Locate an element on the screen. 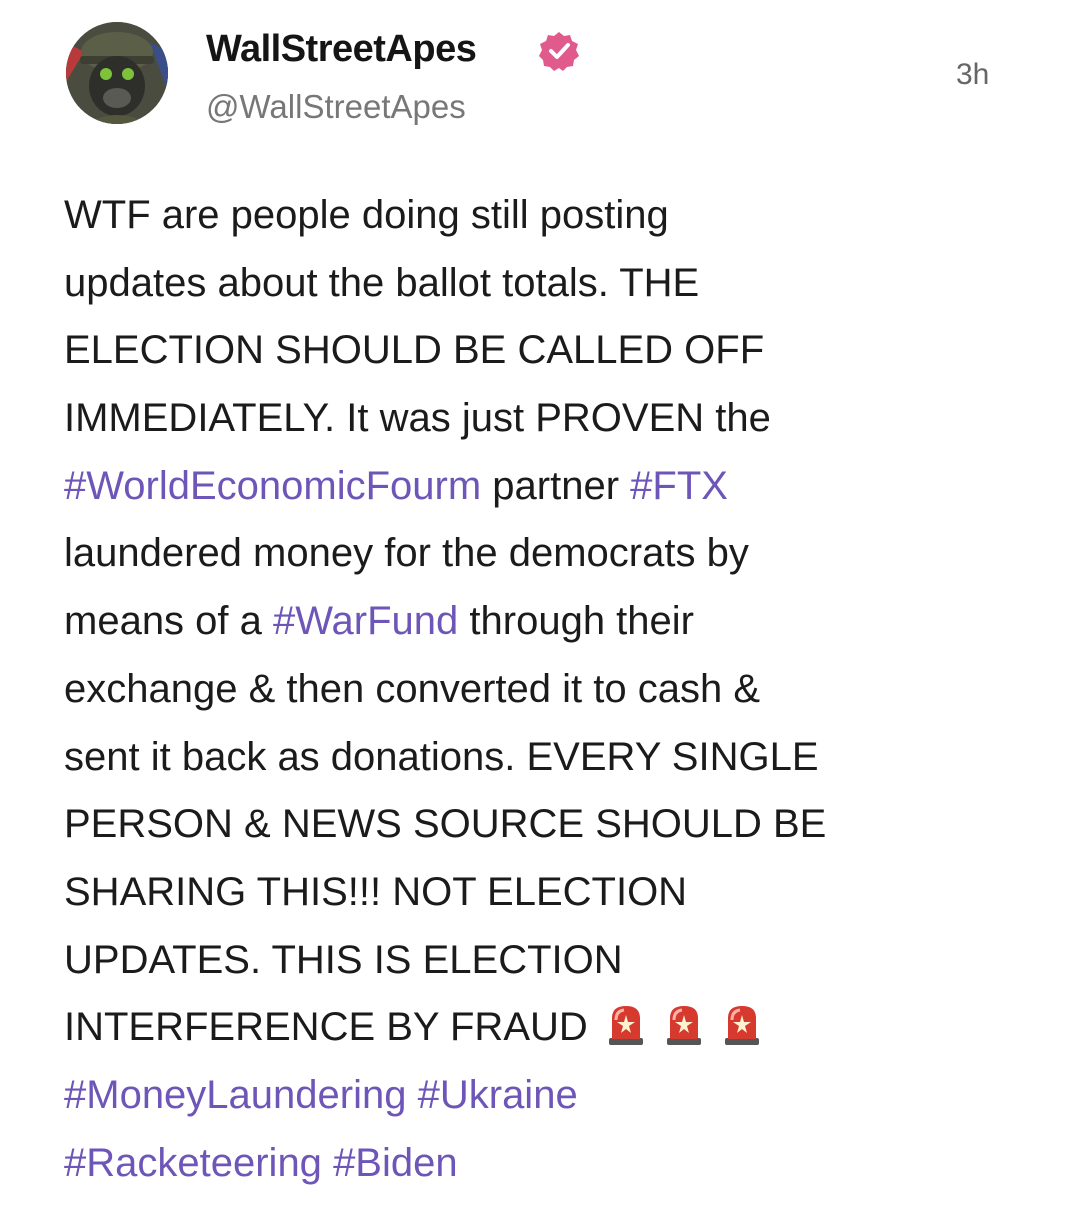  post-body-line: means of a #WarFund through their is located at coordinates (544, 622).